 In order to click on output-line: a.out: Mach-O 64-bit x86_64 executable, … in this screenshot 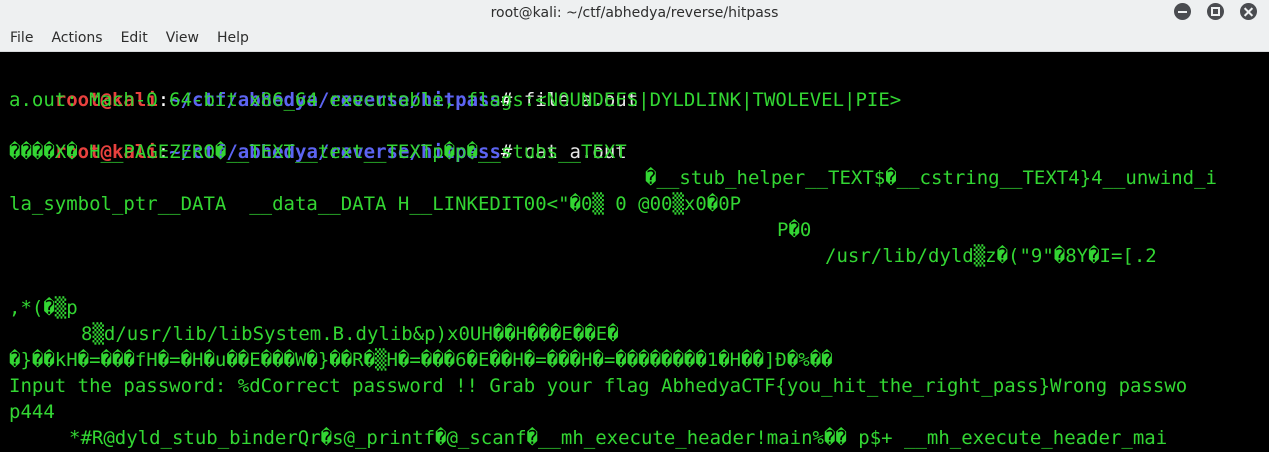, I will do `click(455, 100)`.